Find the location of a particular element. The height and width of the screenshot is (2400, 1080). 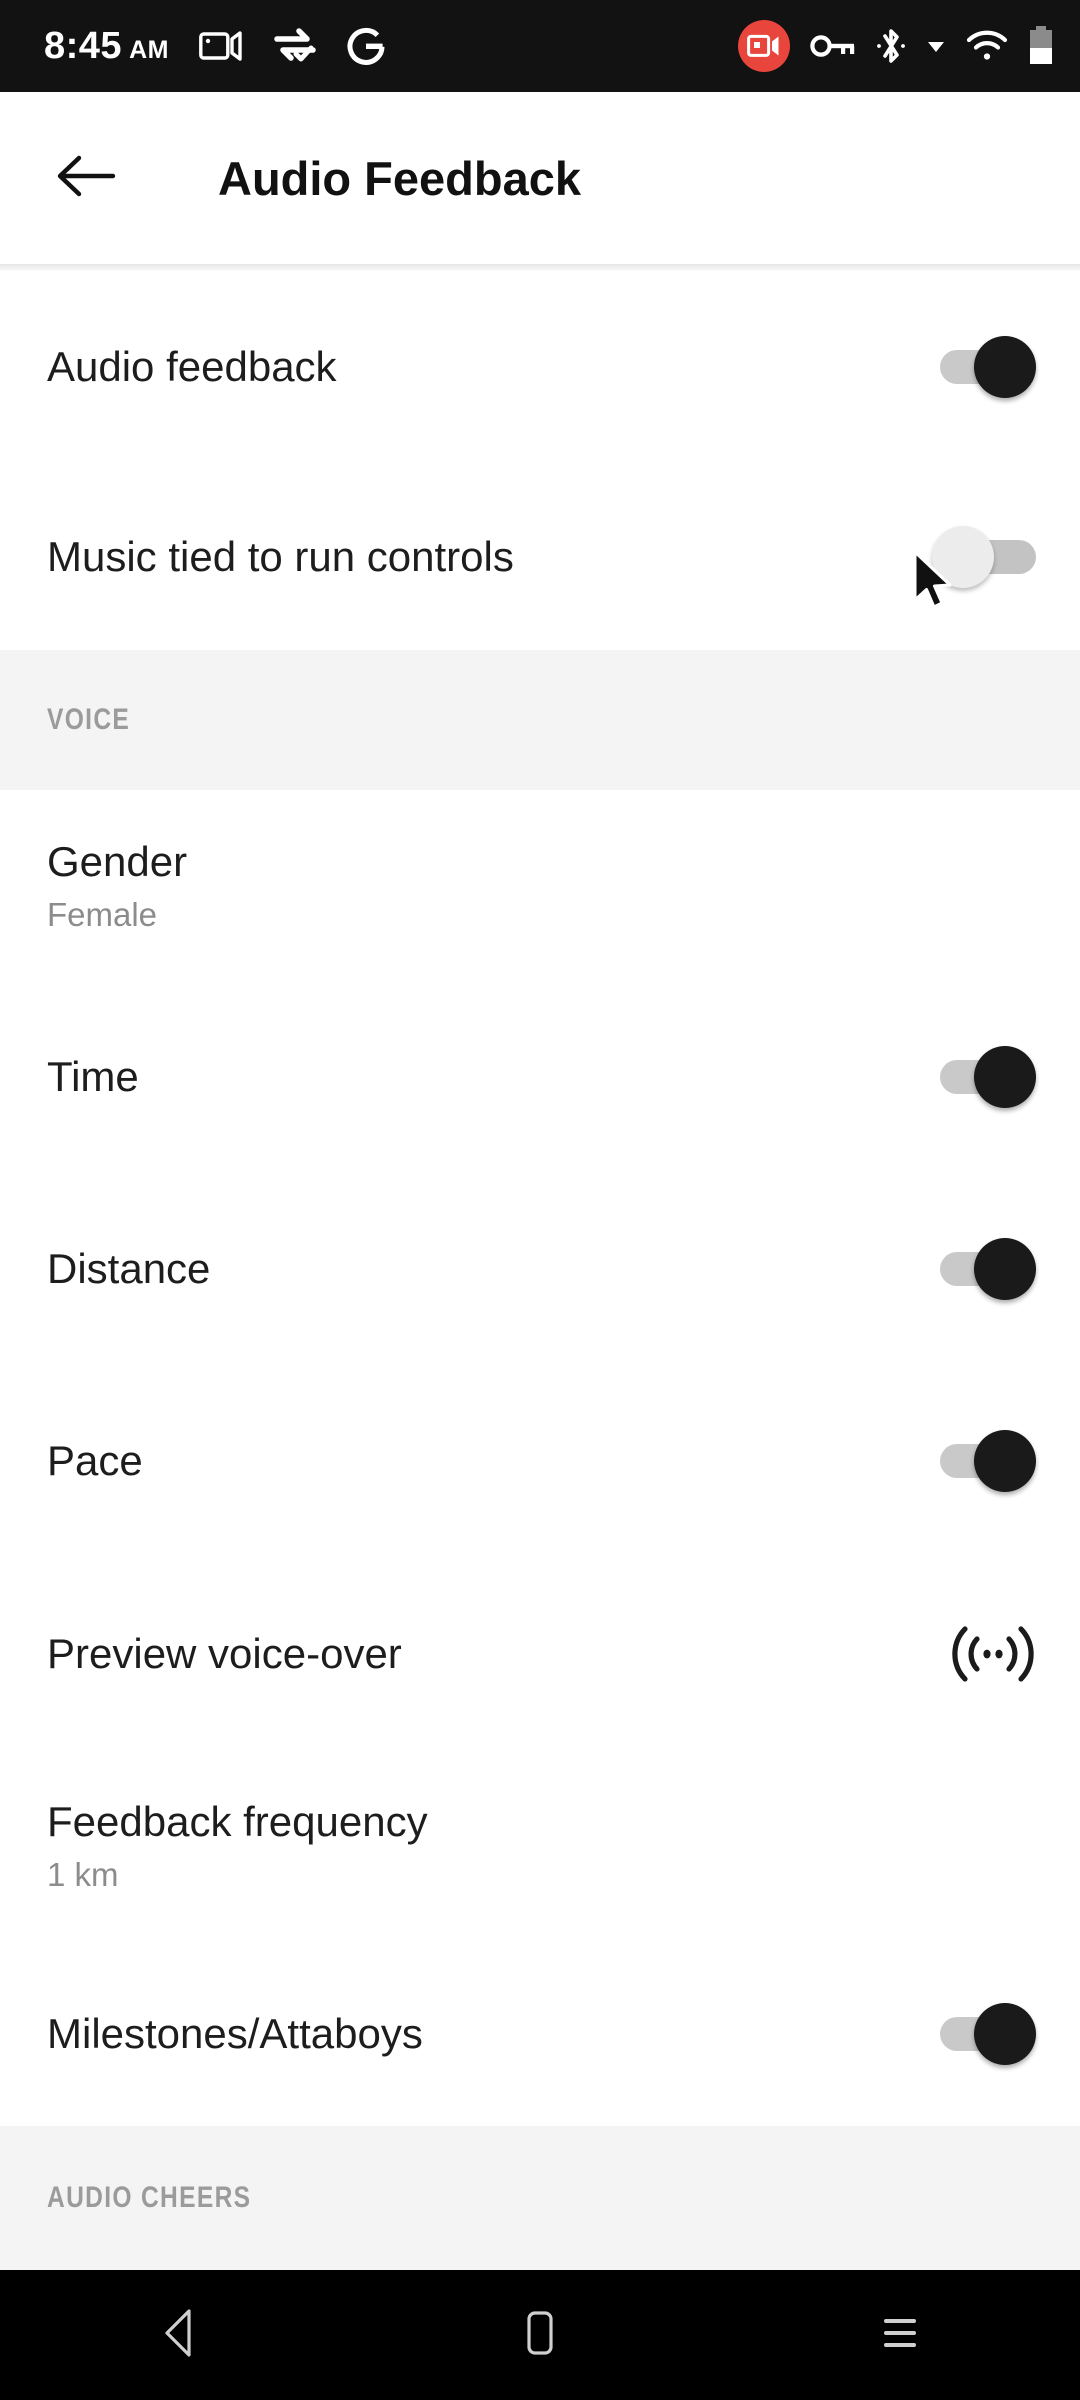

broadcast-wave-icon is located at coordinates (993, 1654).